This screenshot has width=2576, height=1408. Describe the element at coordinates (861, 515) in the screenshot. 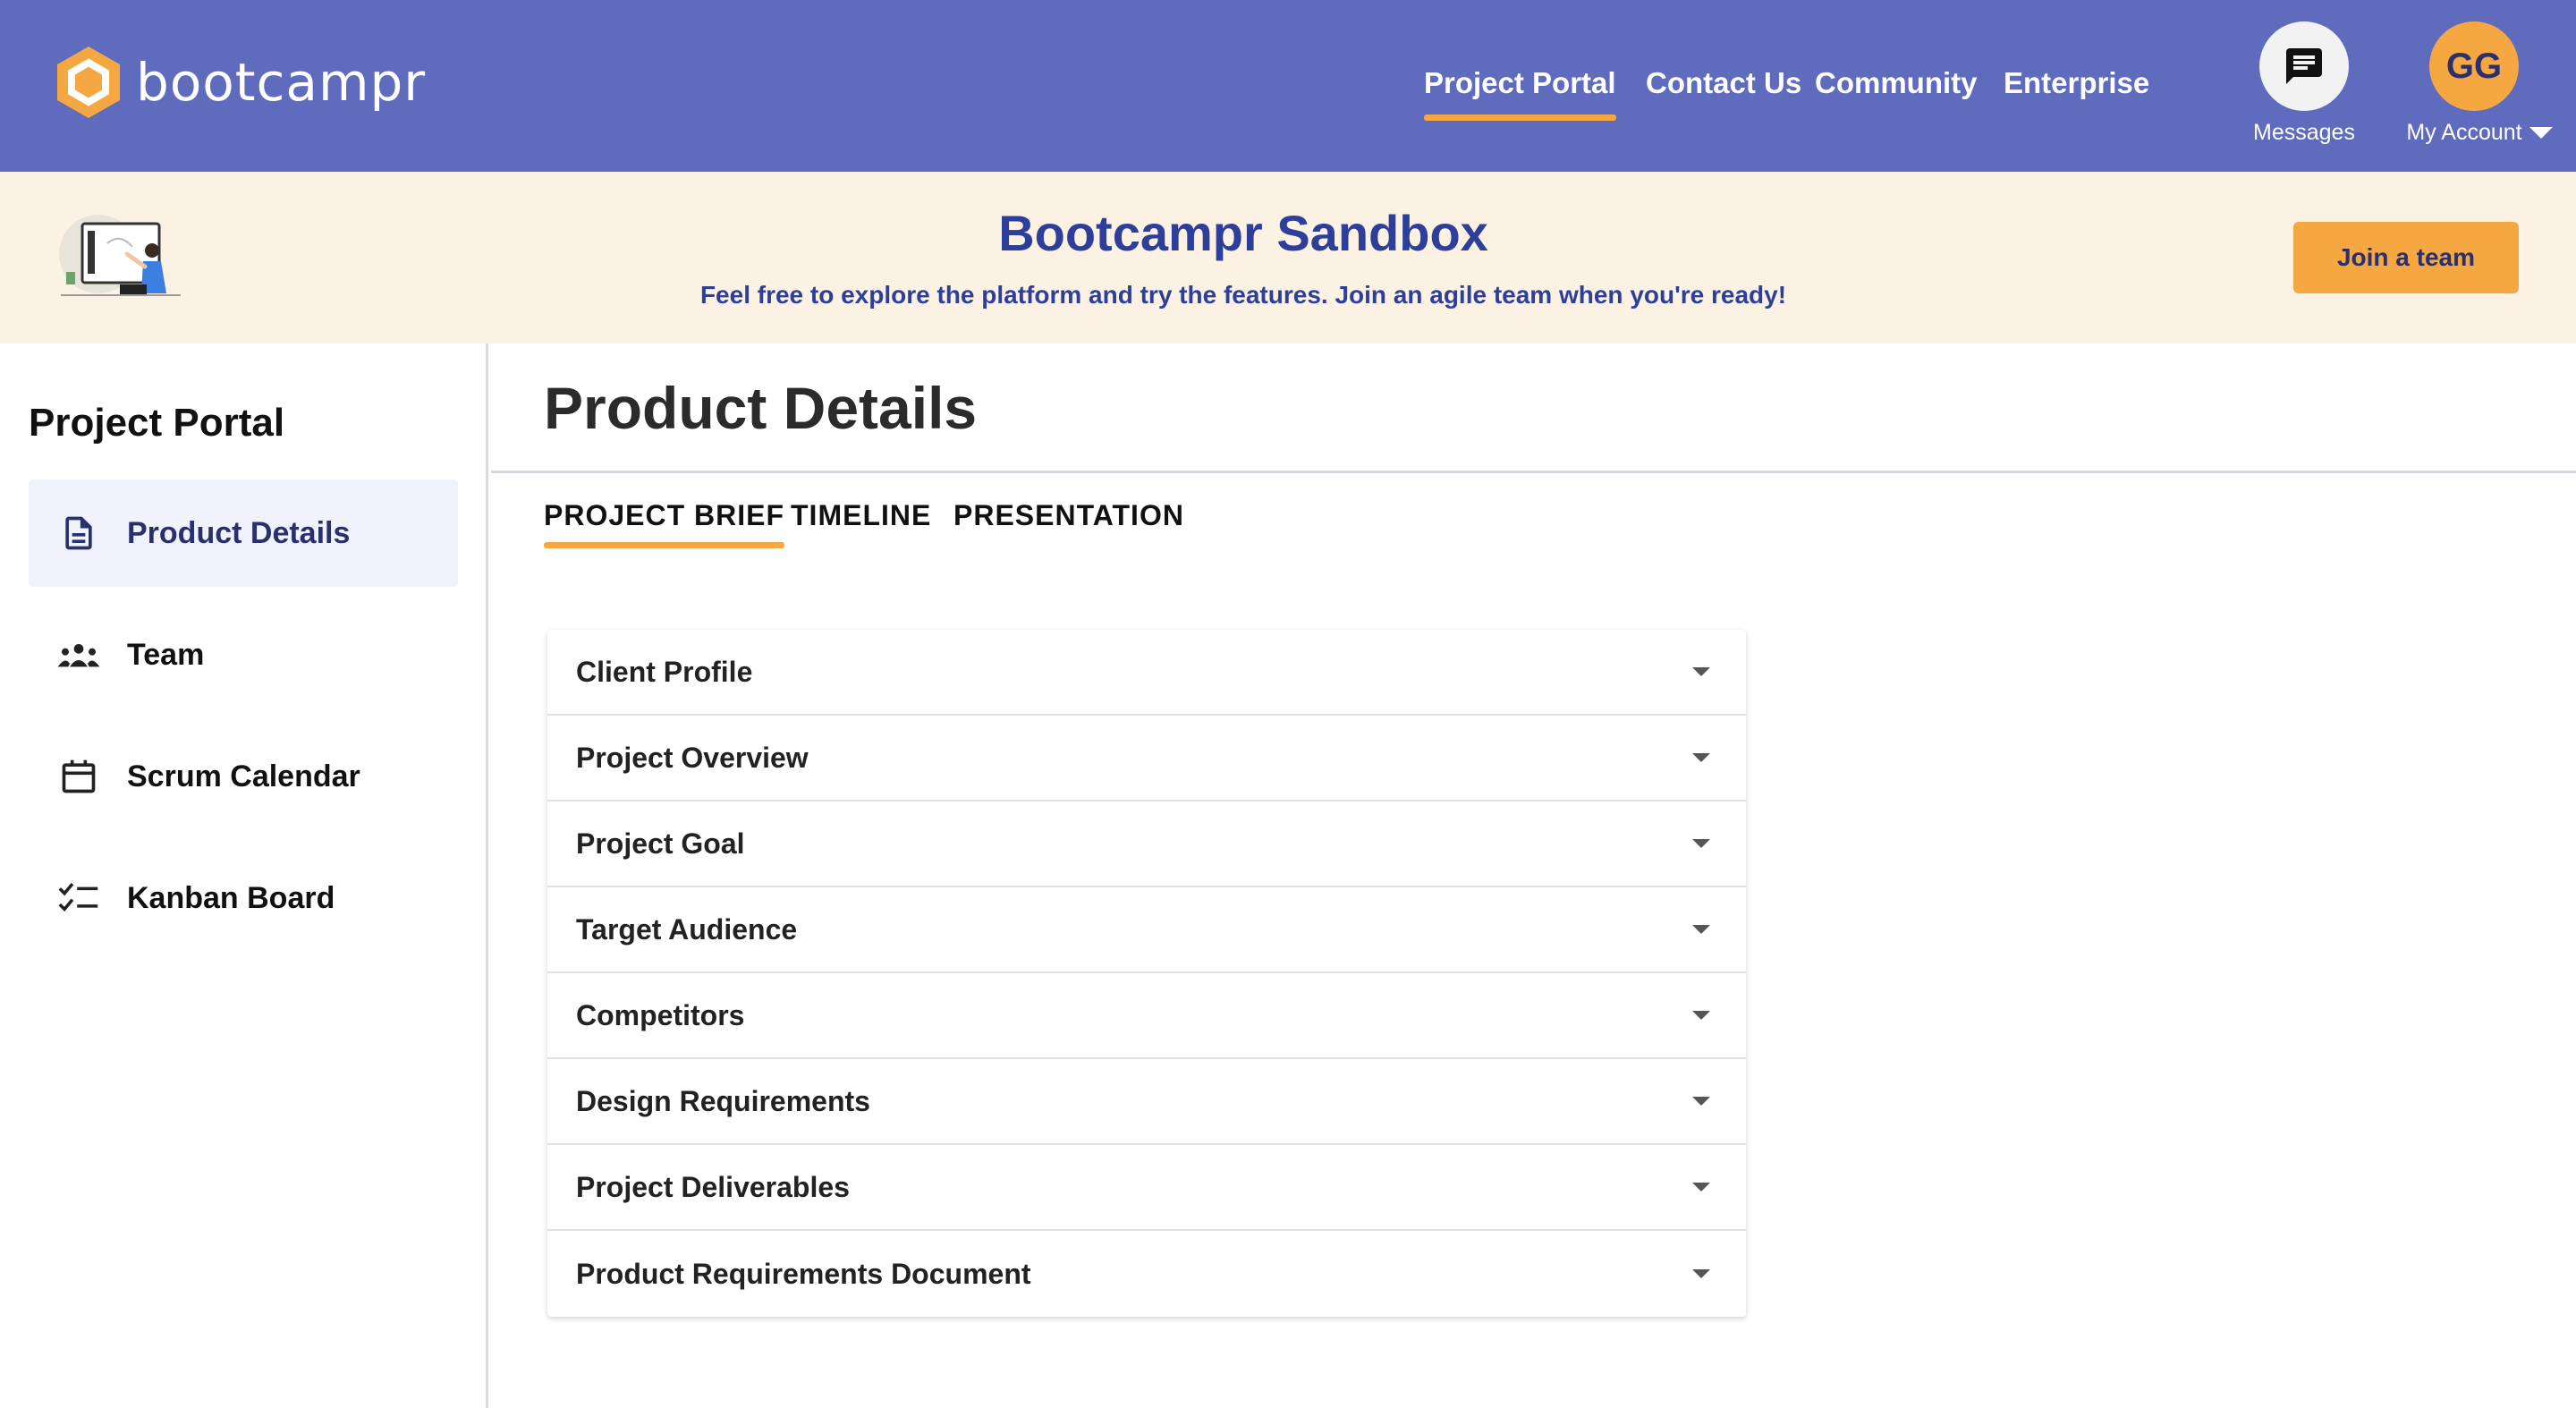

I see `tab-timeline: TIMELINE` at that location.